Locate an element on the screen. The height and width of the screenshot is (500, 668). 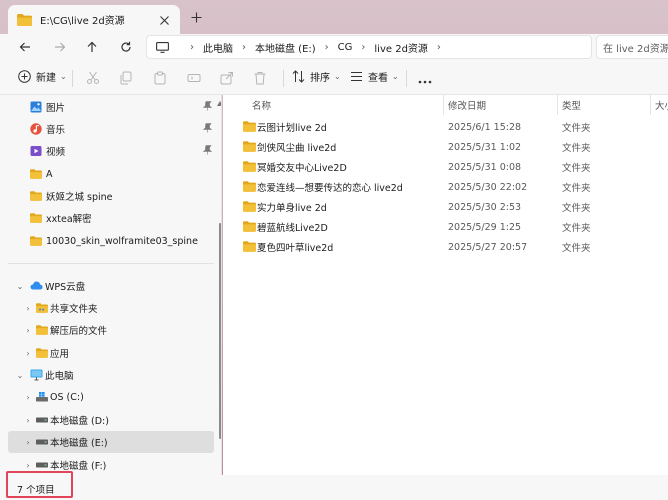
window-tab: E:\CG\live 2d资源 is located at coordinates (94, 19).